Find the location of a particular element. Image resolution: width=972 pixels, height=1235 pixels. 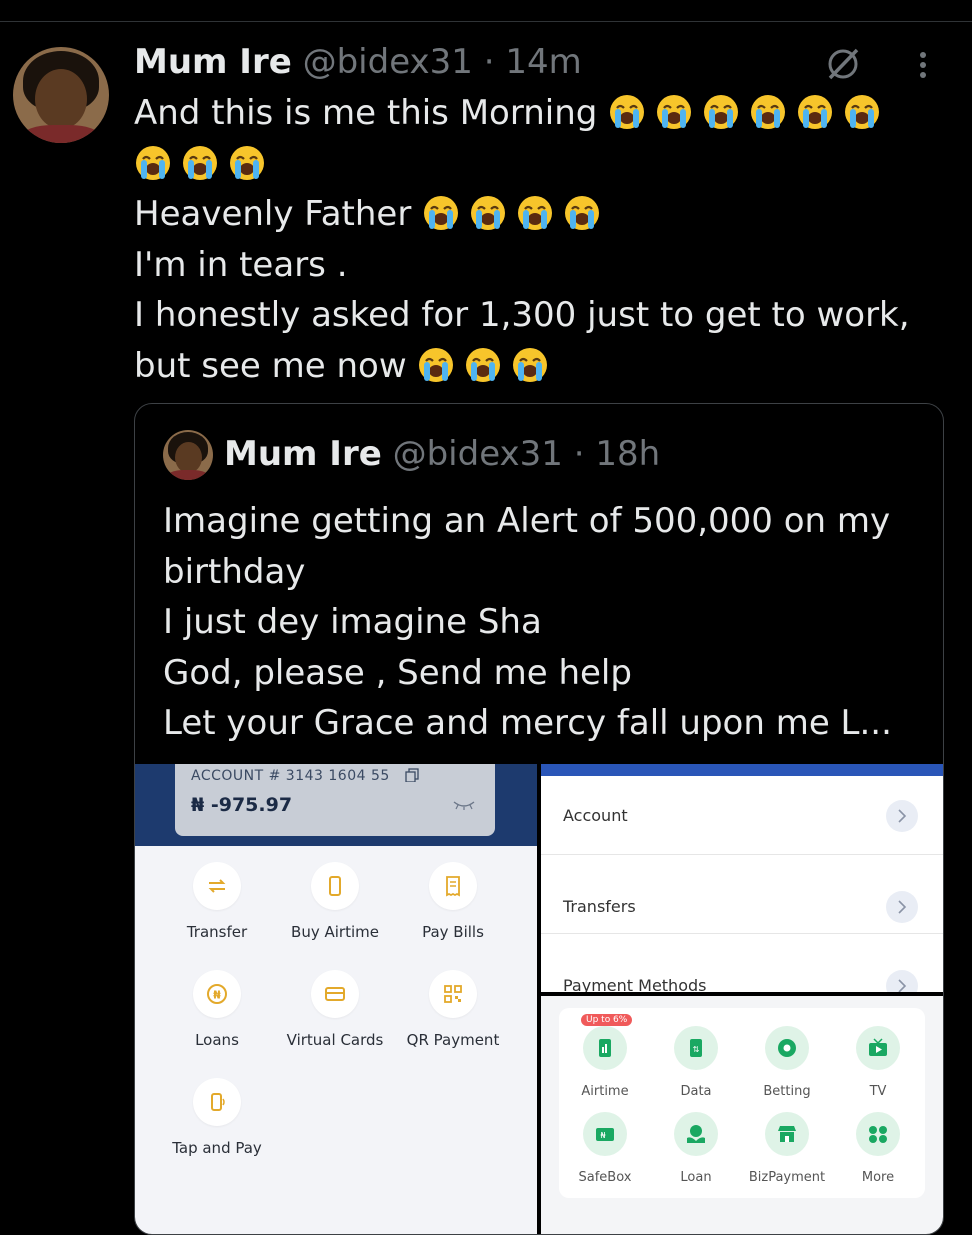

service-label: Data is located at coordinates (696, 1091).